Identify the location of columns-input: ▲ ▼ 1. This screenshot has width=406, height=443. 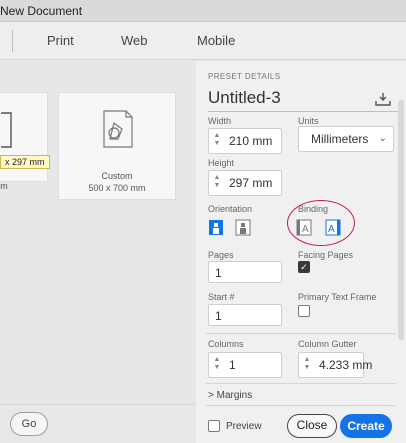
(245, 365).